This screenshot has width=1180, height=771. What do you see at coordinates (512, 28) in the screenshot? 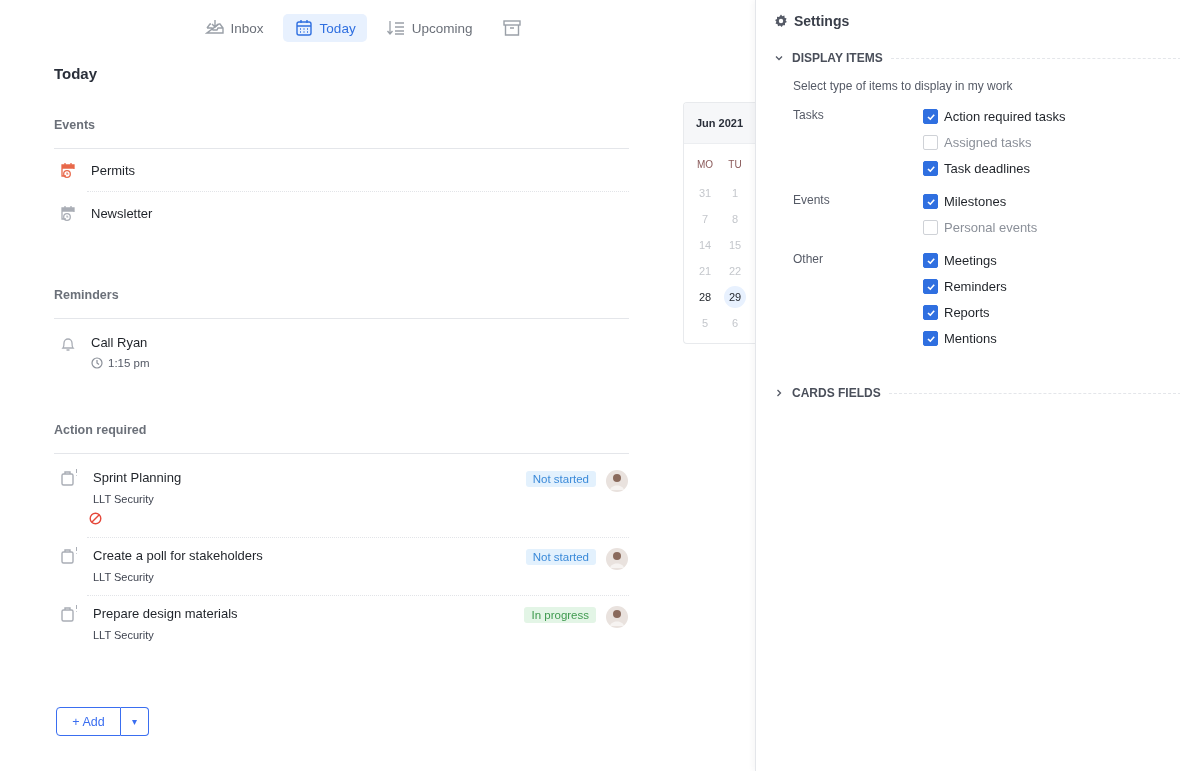
I see `archive-icon` at bounding box center [512, 28].